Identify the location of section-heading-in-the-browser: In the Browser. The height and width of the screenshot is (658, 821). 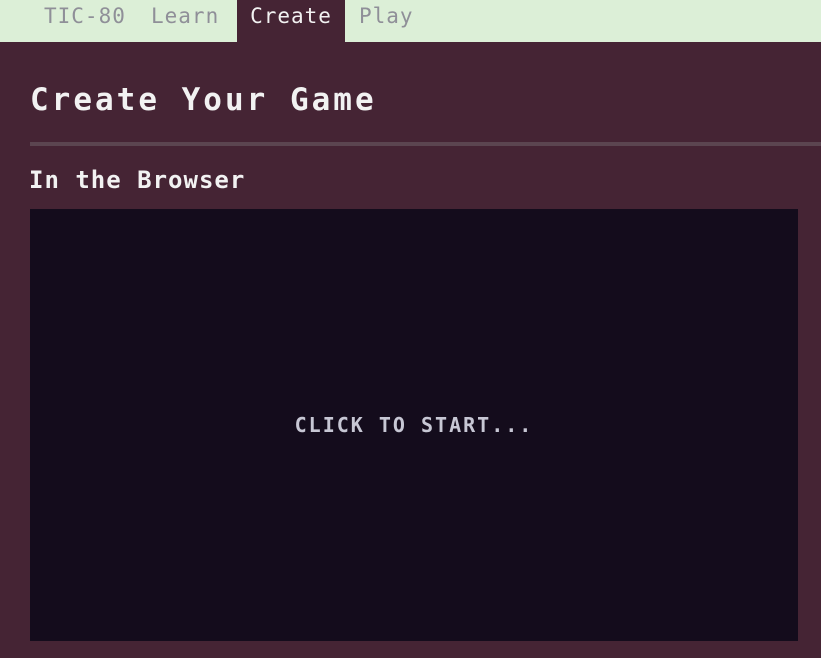
(137, 180).